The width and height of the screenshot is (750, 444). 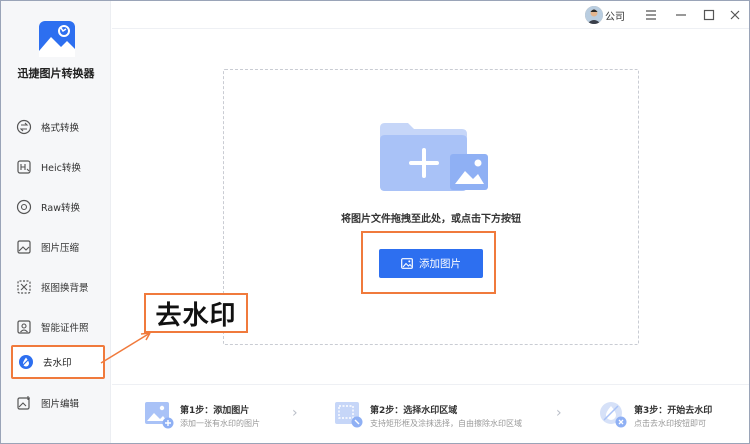 I want to click on sidebar-item-format-convert: 格式转换, so click(x=58, y=127).